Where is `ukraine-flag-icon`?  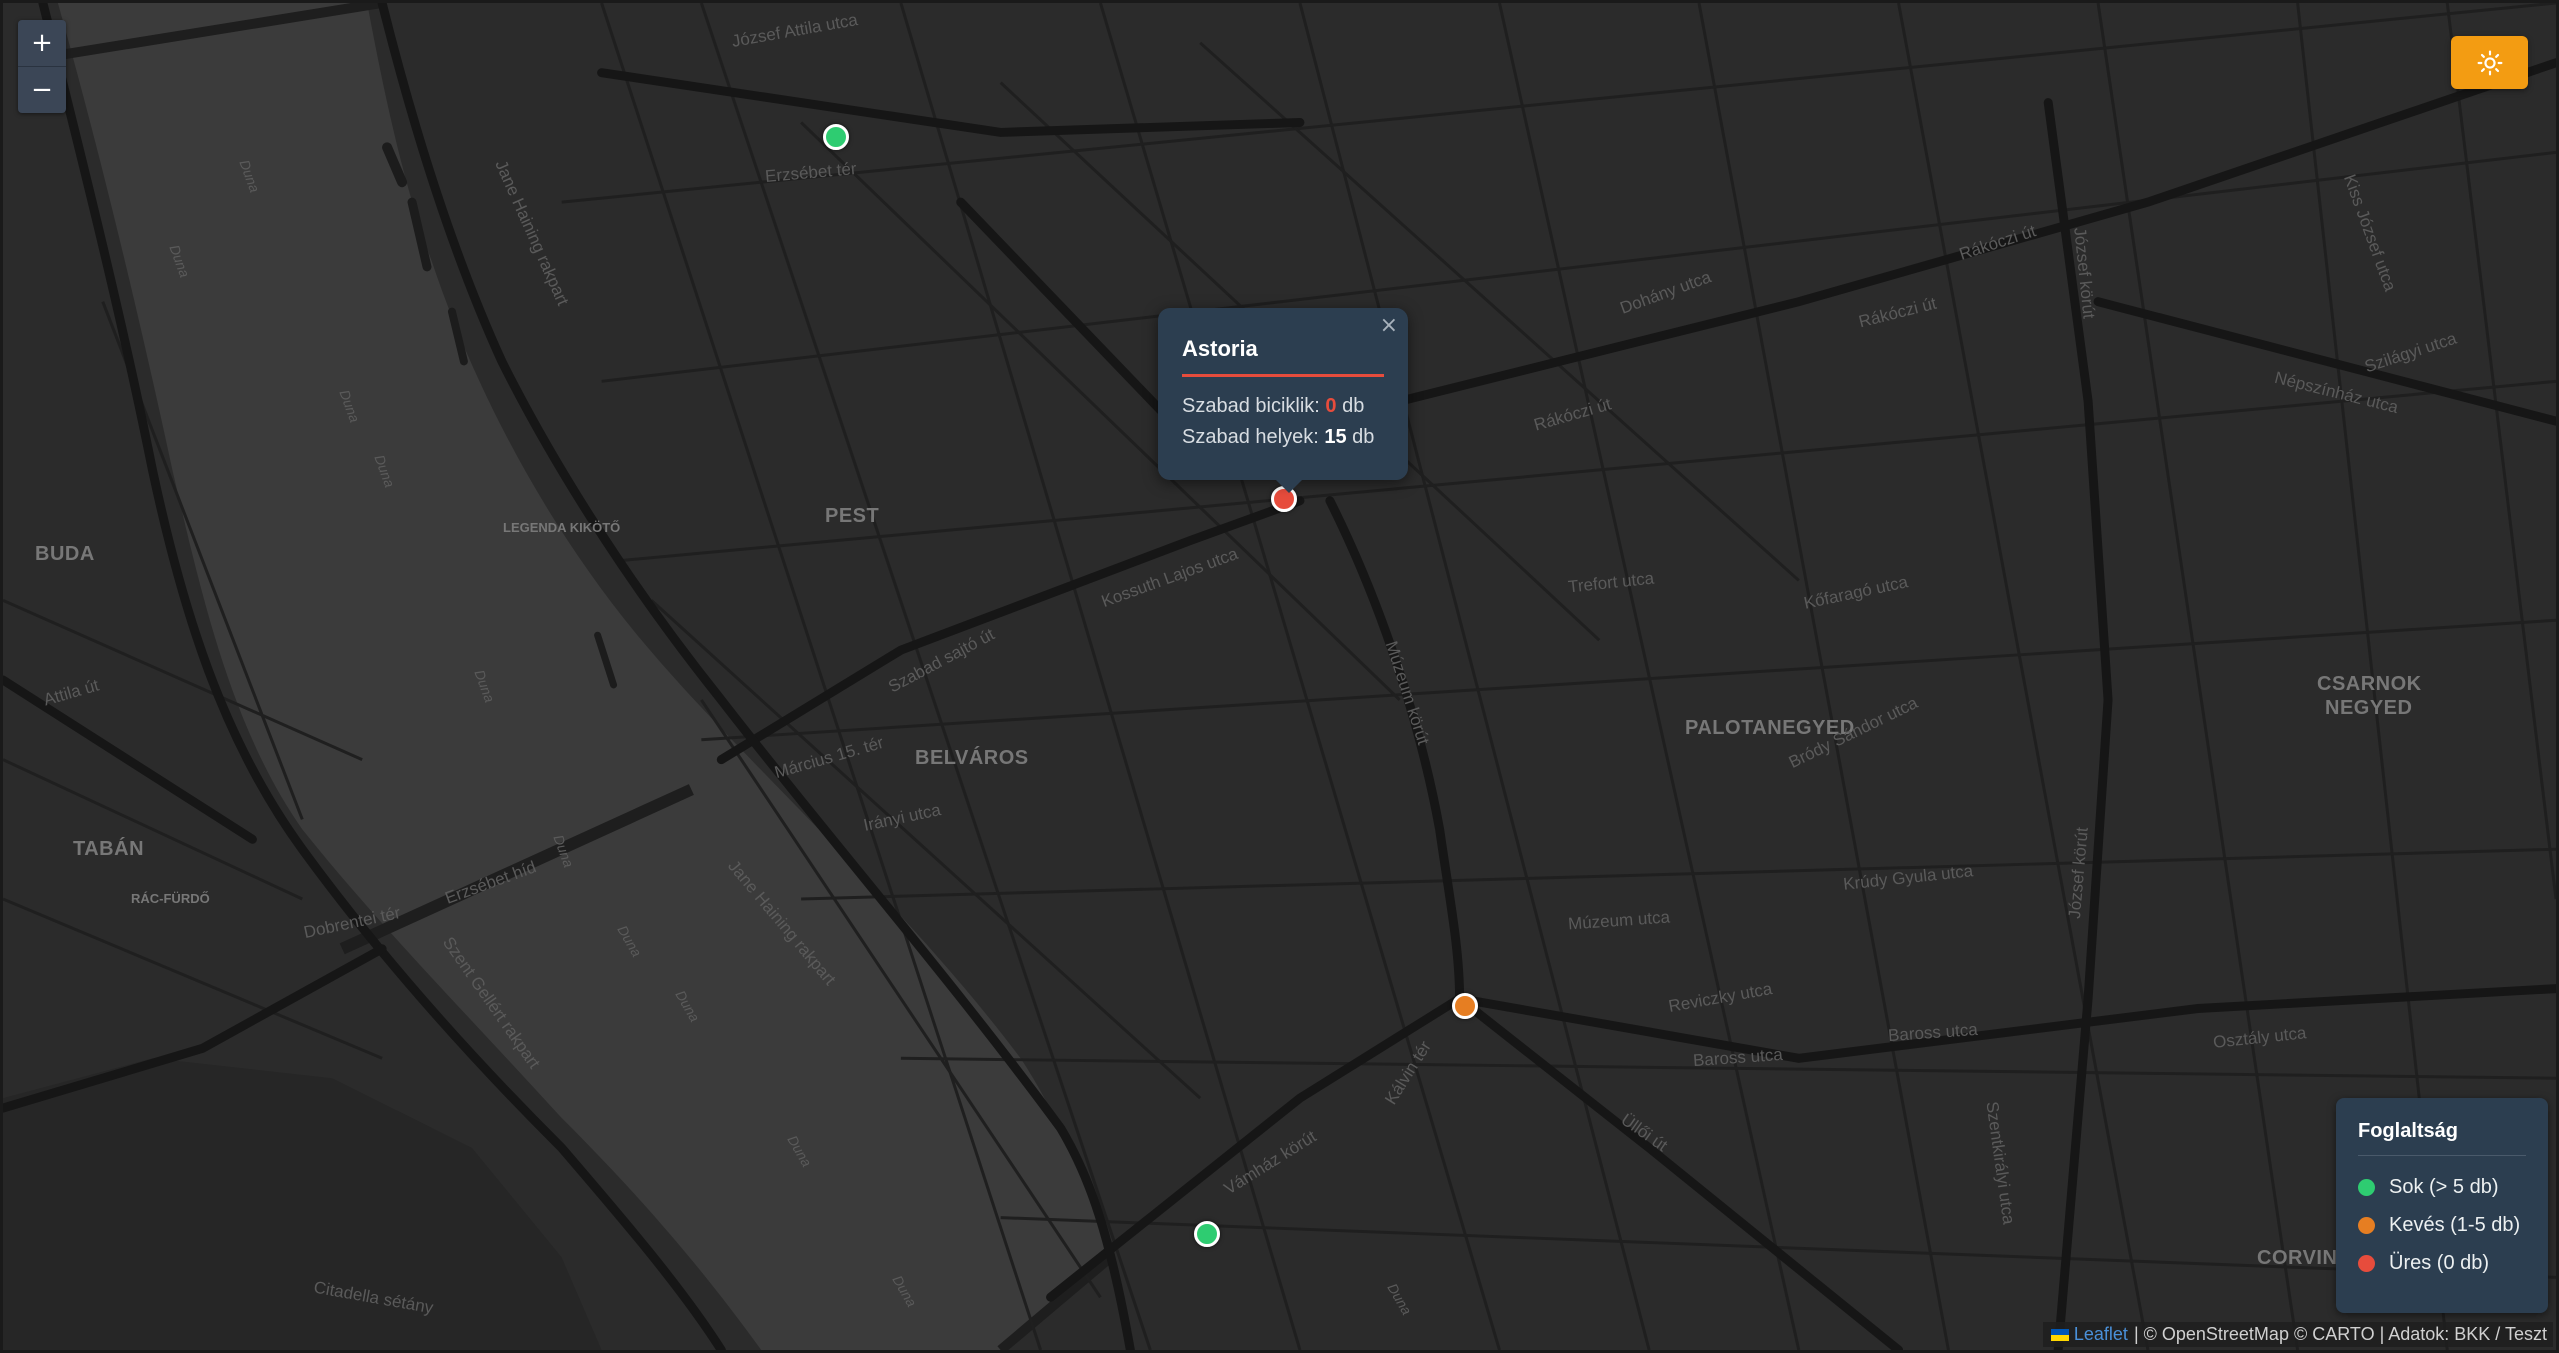 ukraine-flag-icon is located at coordinates (2059, 1334).